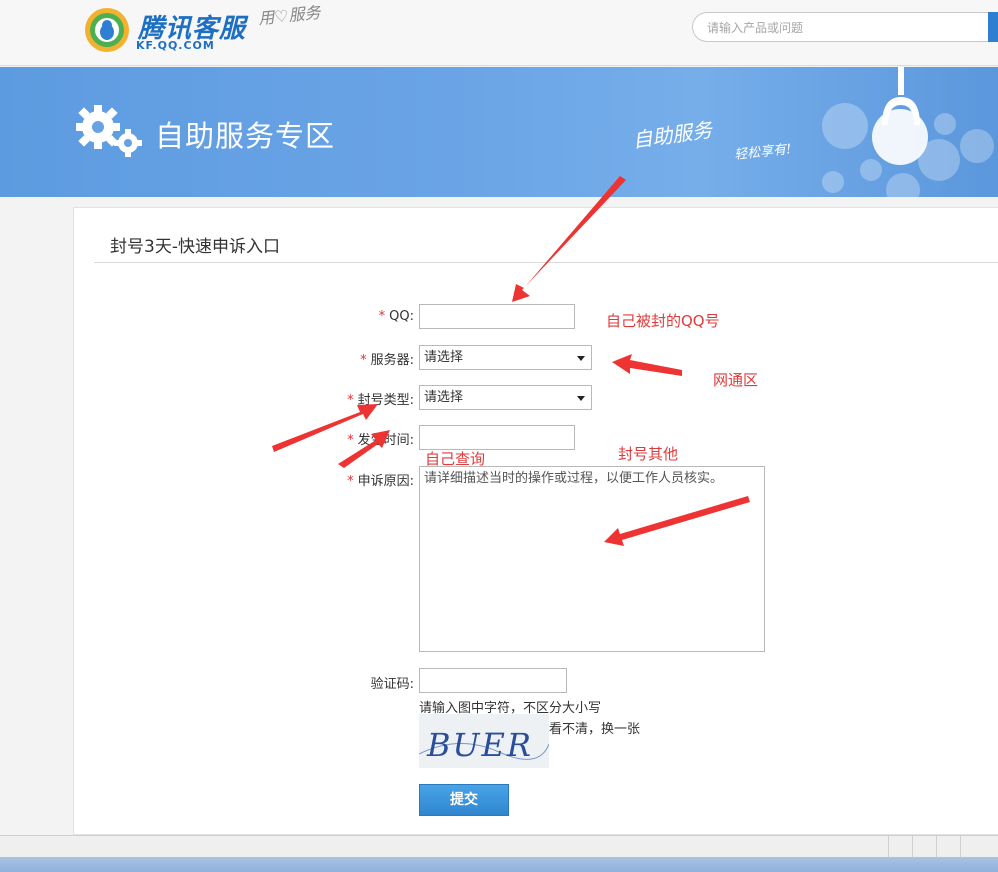  Describe the element at coordinates (594, 727) in the screenshot. I see `captcha-refresh-link: 看不清，换一张` at that location.